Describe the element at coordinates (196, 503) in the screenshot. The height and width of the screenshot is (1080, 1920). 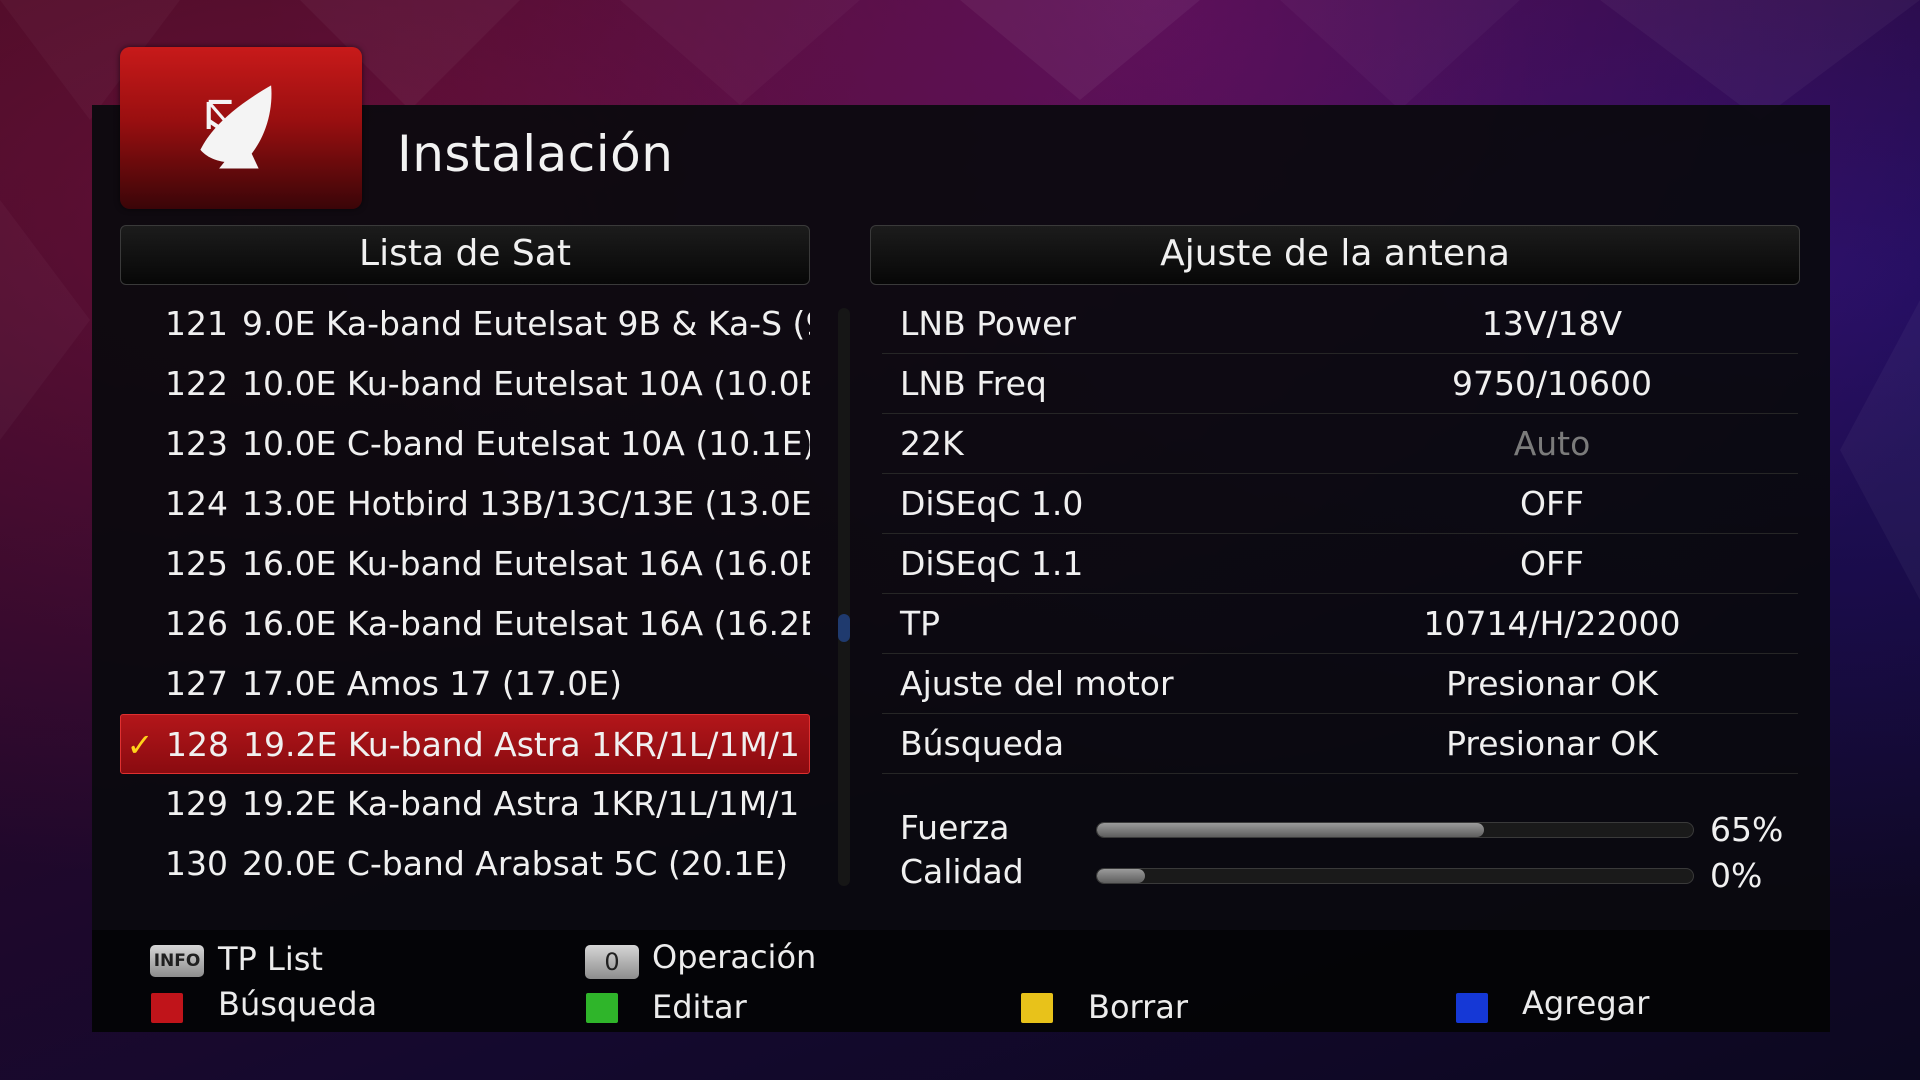
I see `sat-number: 124` at that location.